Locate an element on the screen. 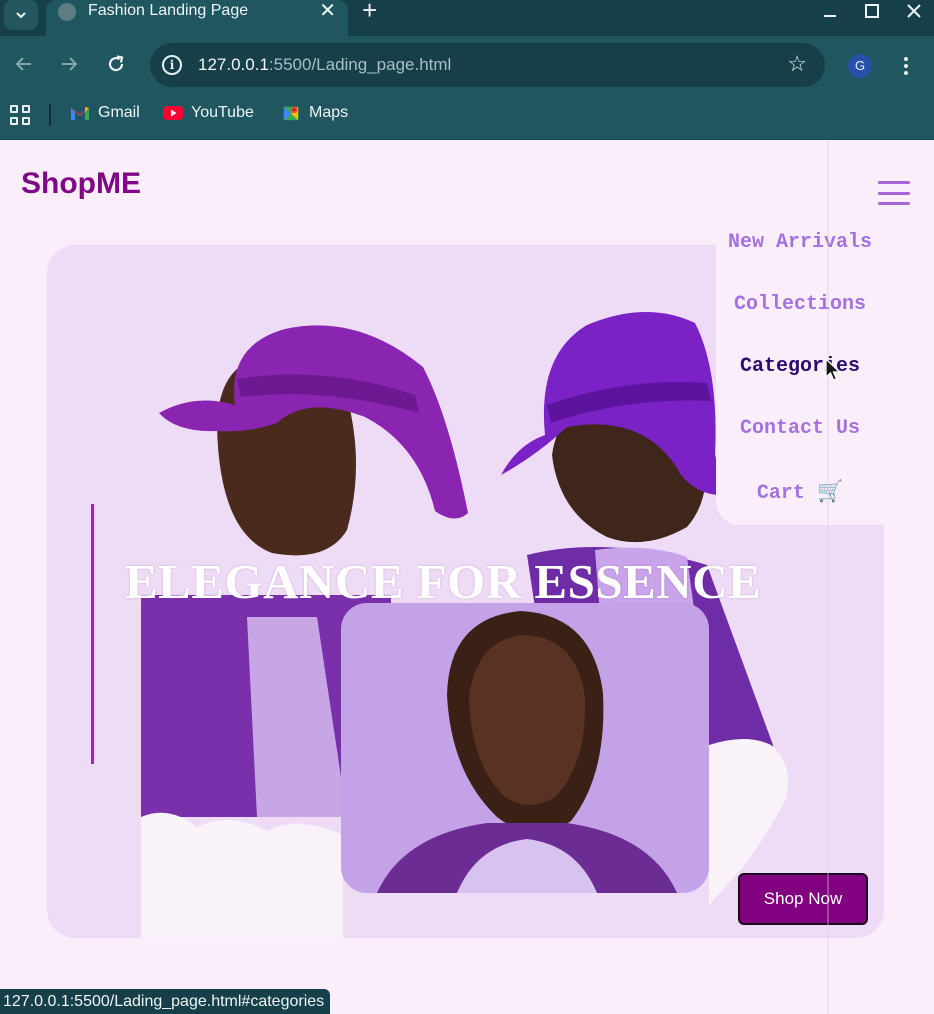 This screenshot has height=1014, width=934. globe-icon is located at coordinates (67, 12).